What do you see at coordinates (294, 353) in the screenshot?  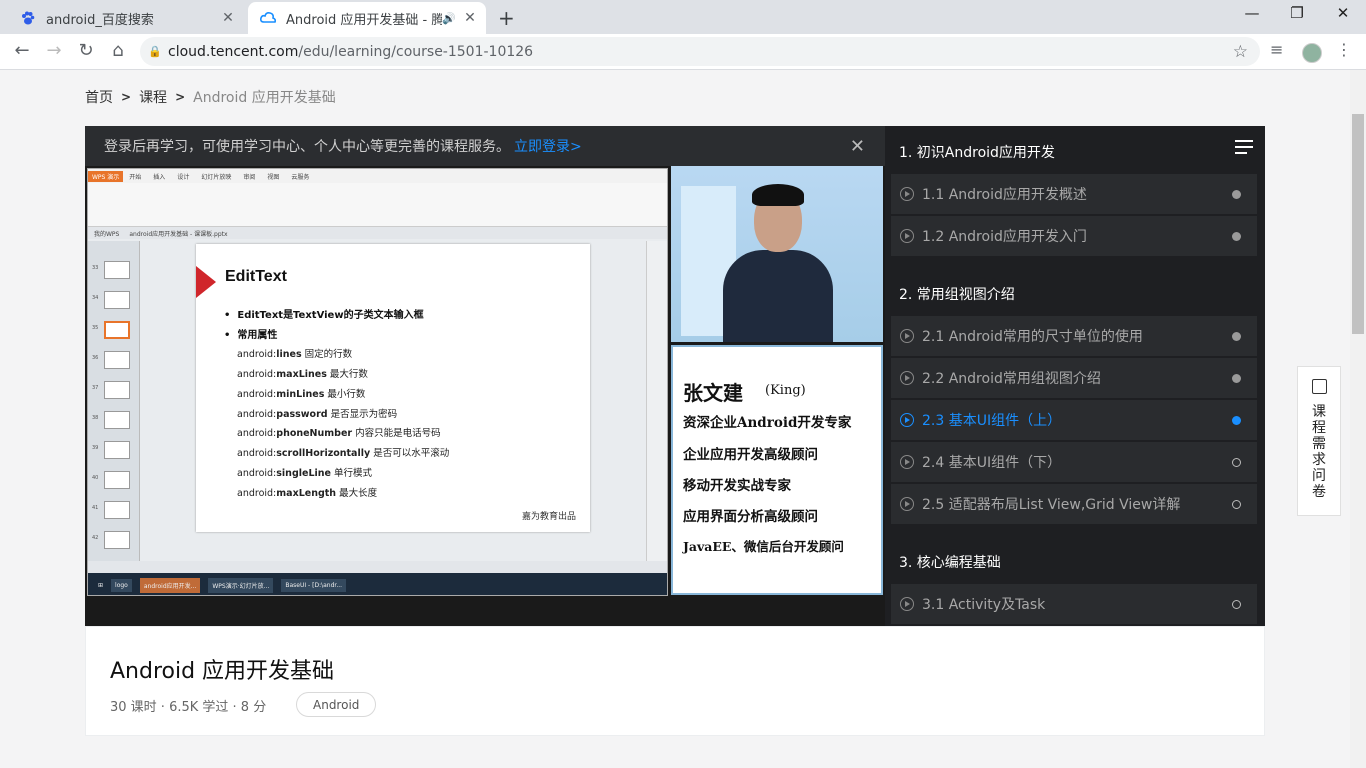 I see `slide-attr-line: android:lines 固定的行数` at bounding box center [294, 353].